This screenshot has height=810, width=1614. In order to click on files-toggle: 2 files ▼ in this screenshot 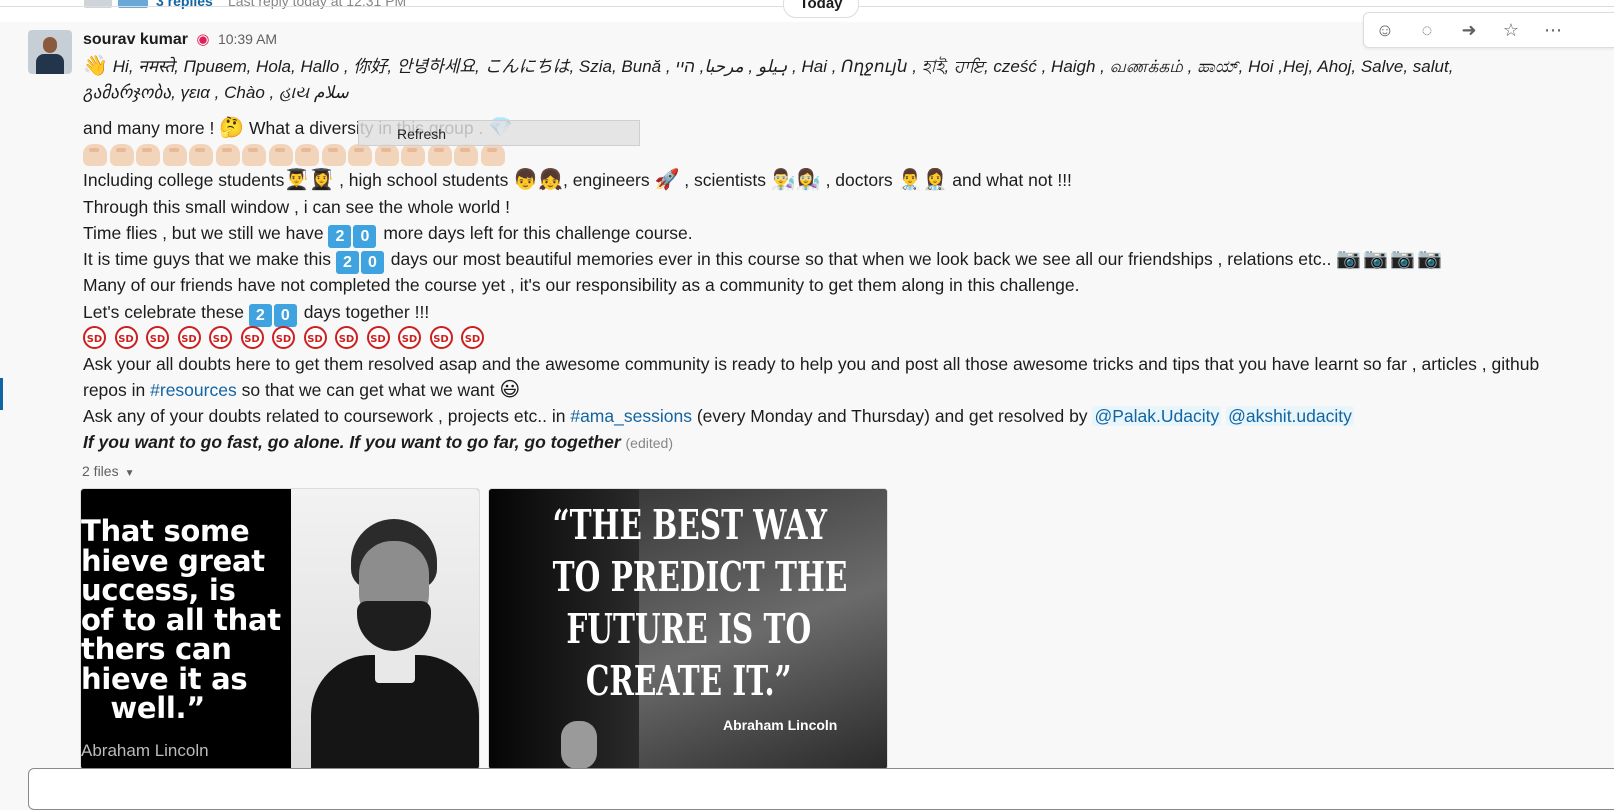, I will do `click(108, 471)`.